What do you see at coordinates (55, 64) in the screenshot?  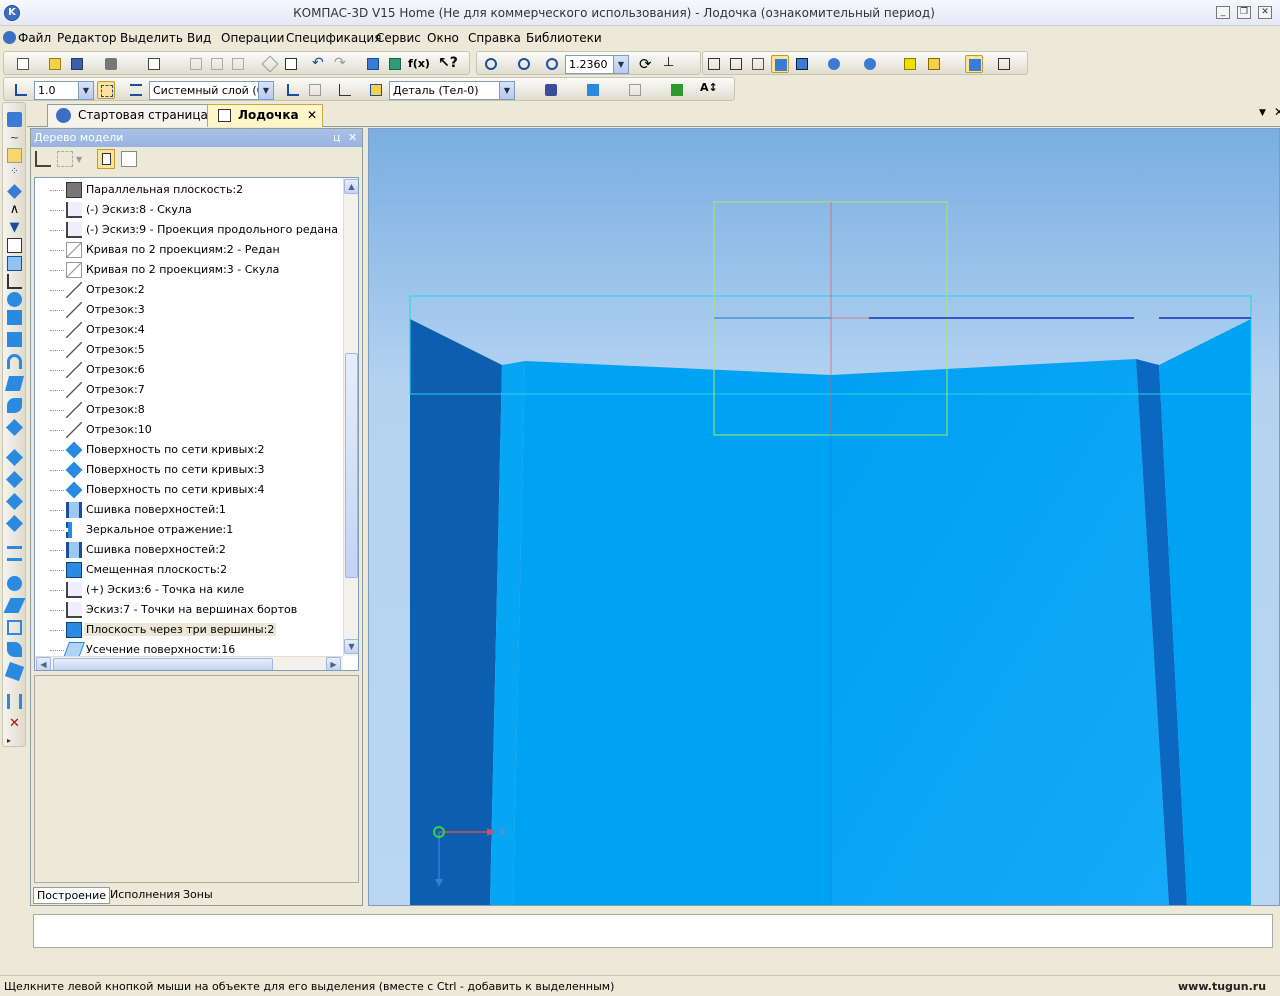 I see `open-file-button` at bounding box center [55, 64].